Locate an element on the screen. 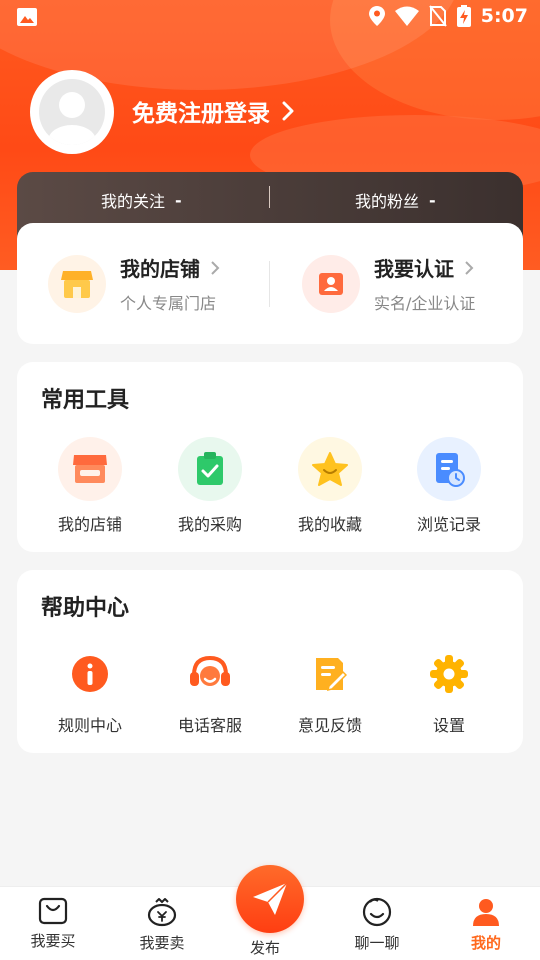  tab-buy-label: 我要买 is located at coordinates (53, 941).